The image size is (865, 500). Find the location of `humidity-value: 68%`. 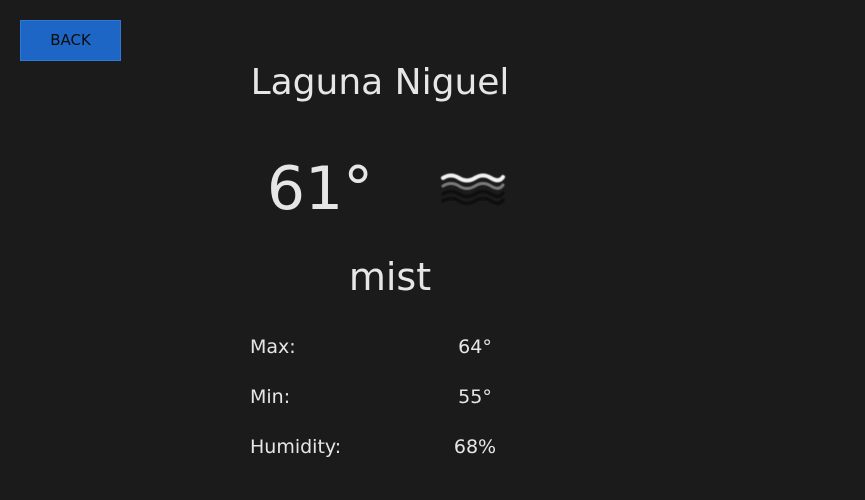

humidity-value: 68% is located at coordinates (475, 447).